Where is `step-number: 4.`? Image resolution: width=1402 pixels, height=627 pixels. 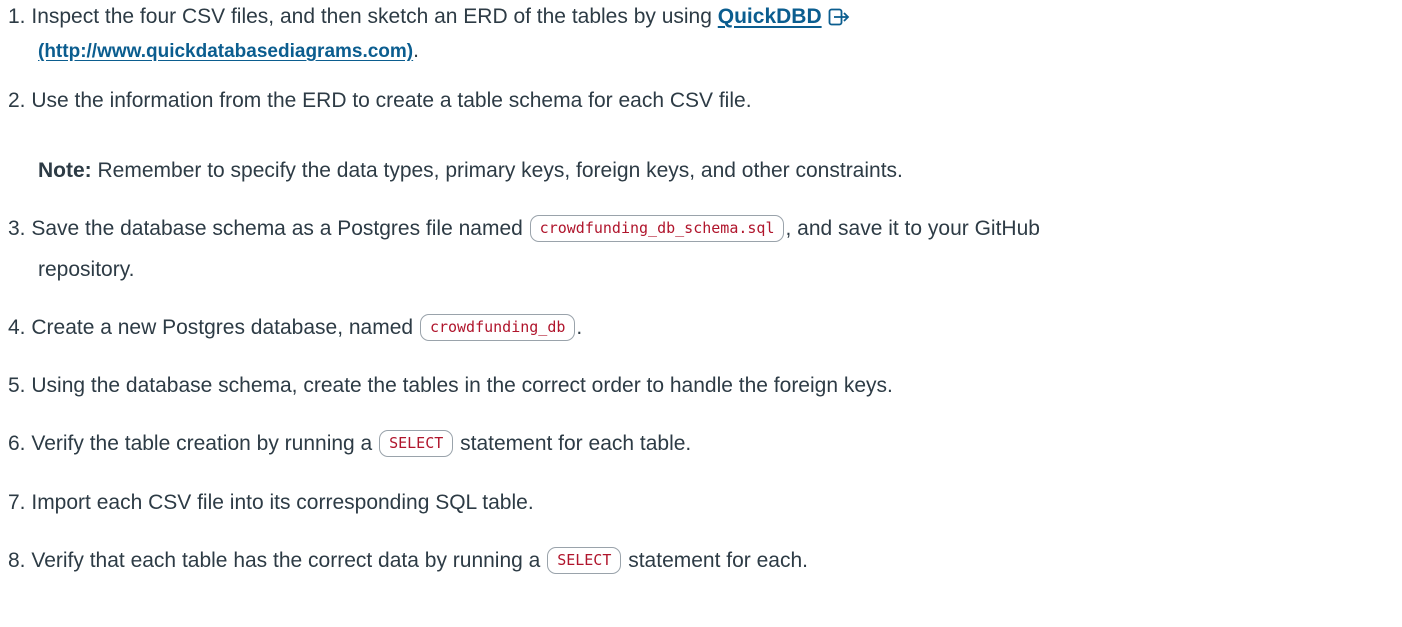
step-number: 4. is located at coordinates (17, 327).